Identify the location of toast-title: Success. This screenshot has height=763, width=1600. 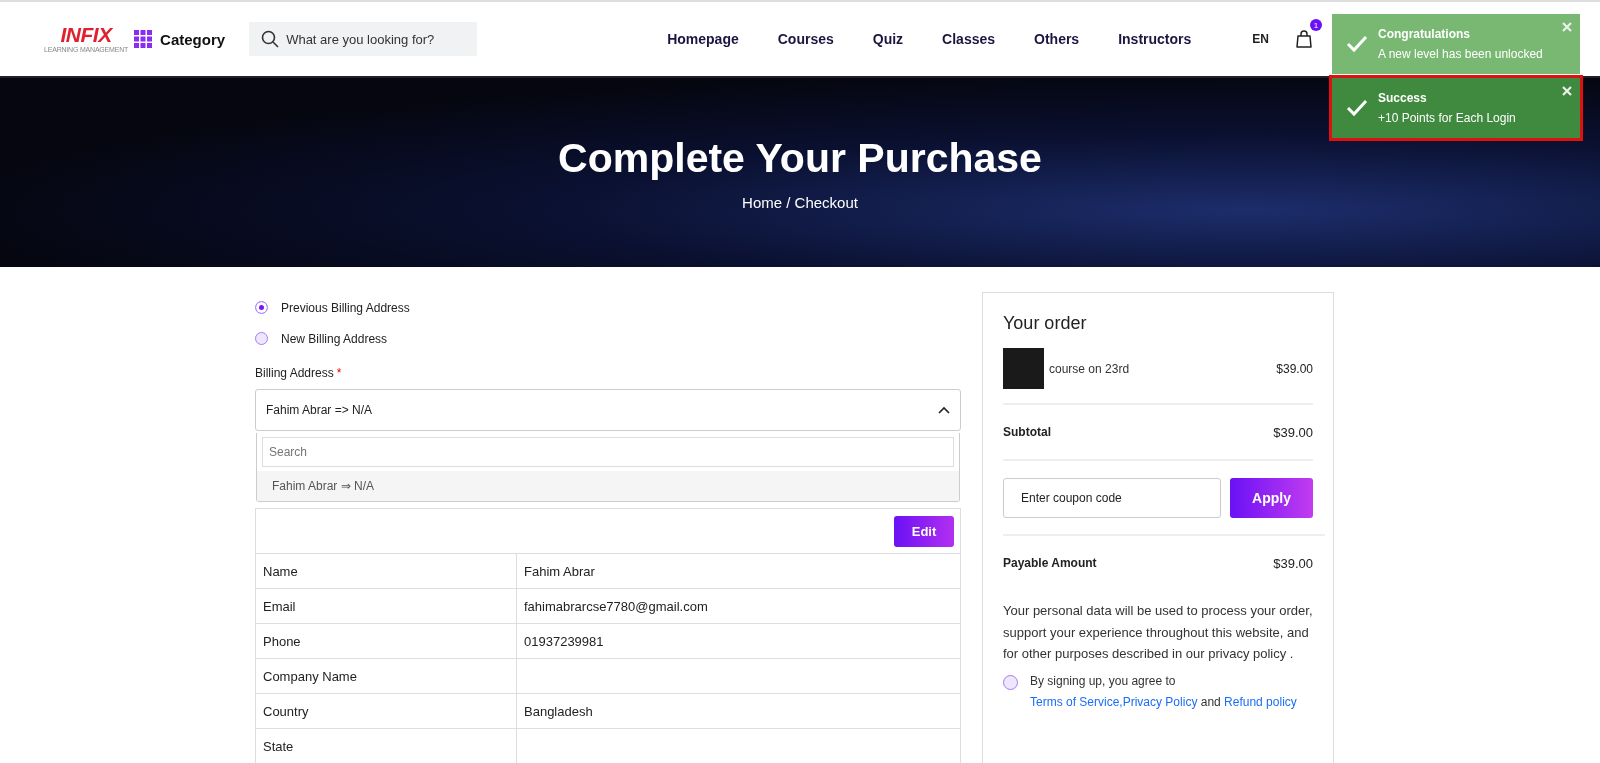
(1403, 98).